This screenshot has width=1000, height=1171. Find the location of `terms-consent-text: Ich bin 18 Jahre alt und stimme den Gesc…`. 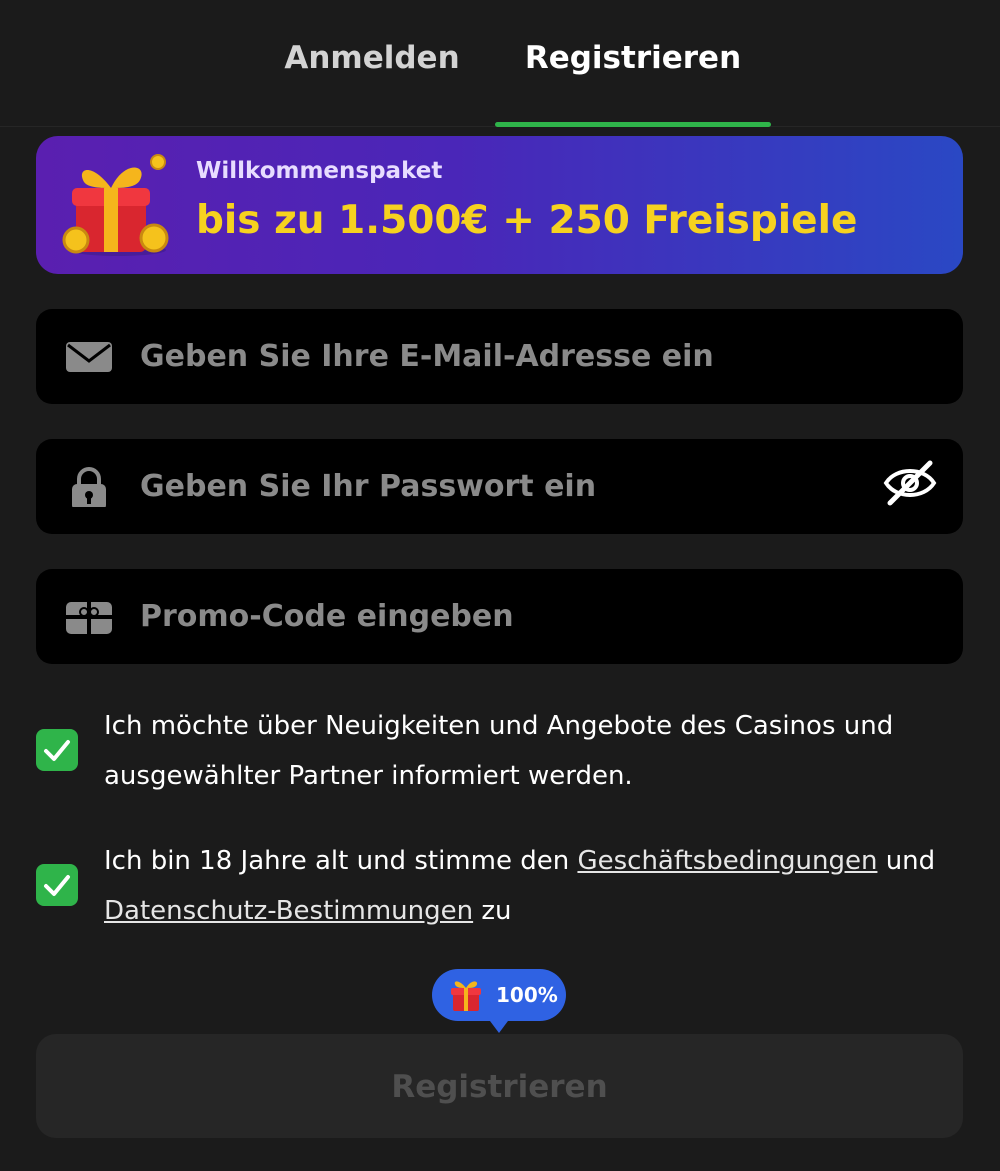

terms-consent-text: Ich bin 18 Jahre alt und stimme den Gesc… is located at coordinates (534, 886).